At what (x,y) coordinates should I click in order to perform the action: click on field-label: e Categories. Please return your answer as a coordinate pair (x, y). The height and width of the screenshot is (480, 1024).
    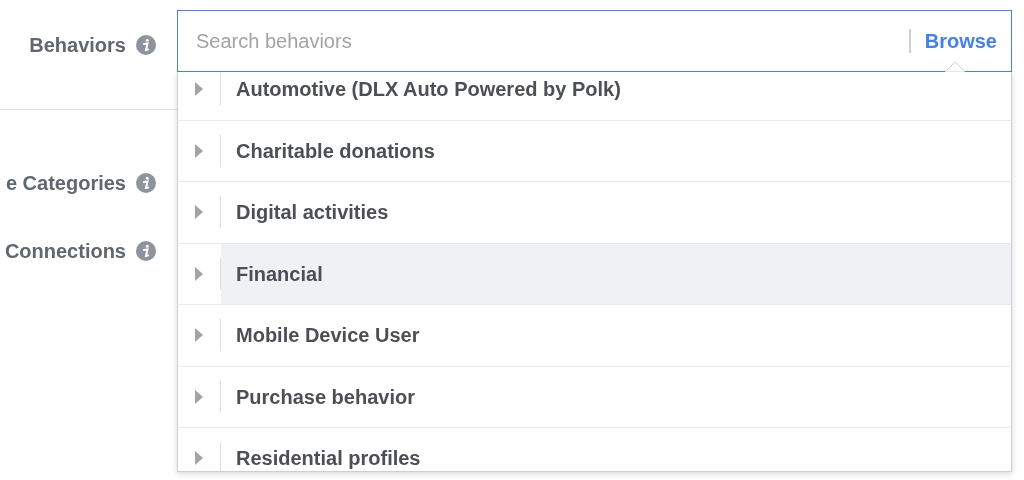
    Looking at the image, I should click on (65, 183).